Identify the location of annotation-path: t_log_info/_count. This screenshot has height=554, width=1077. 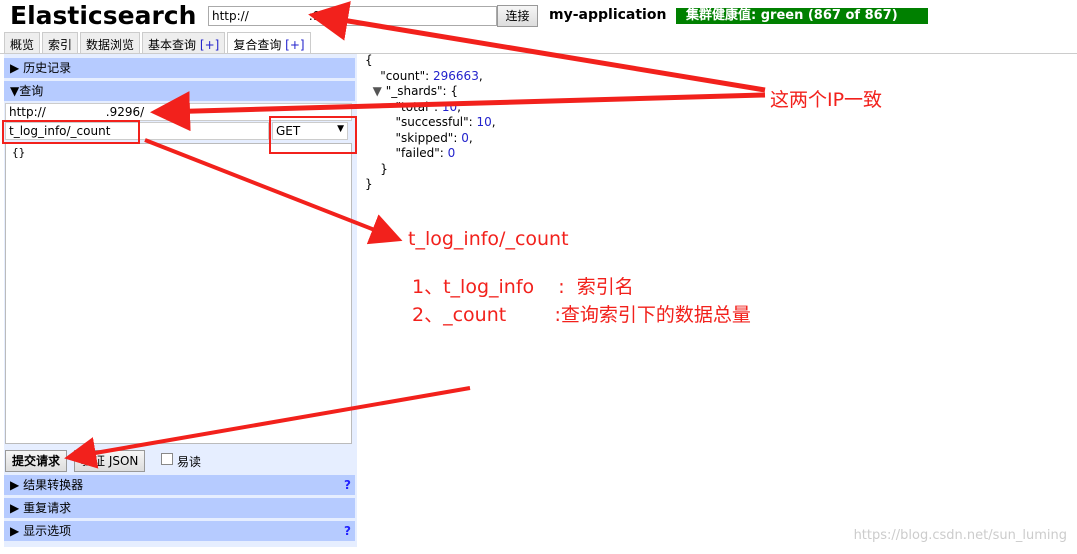
(488, 239).